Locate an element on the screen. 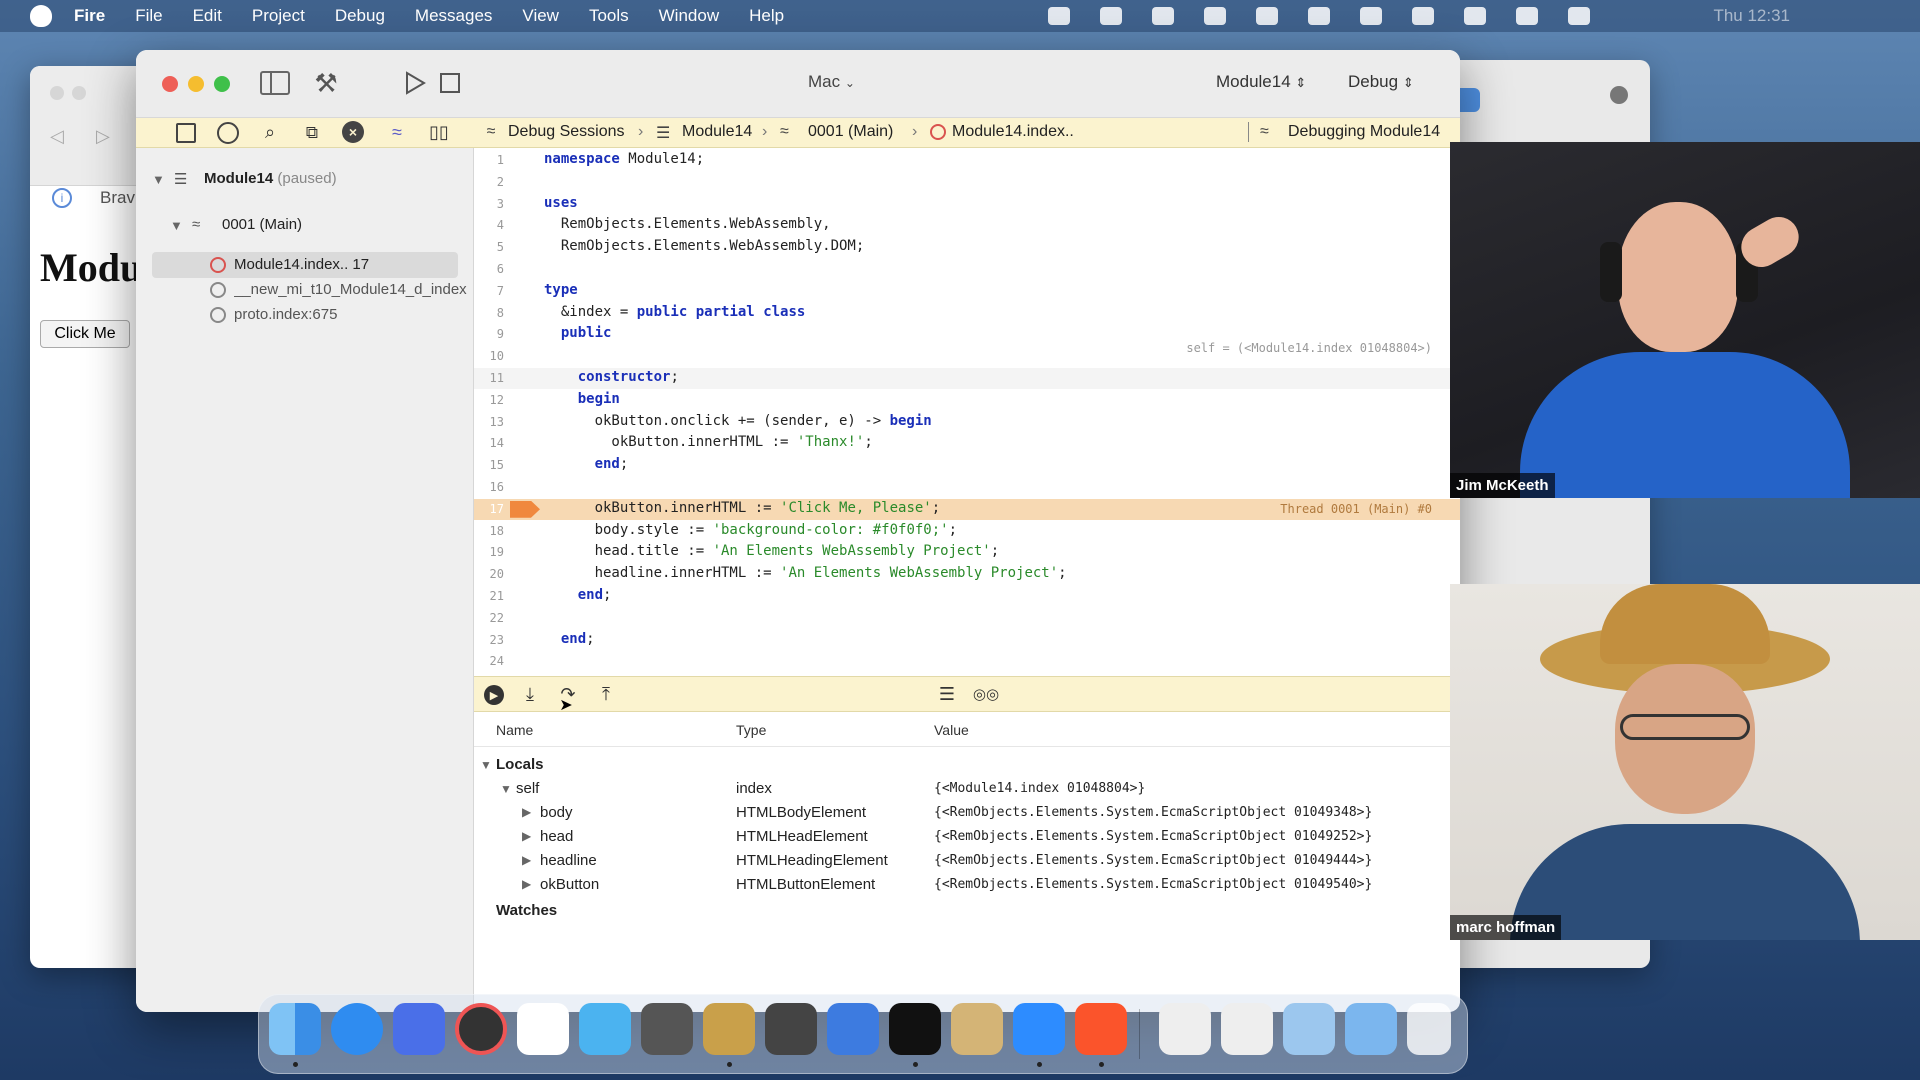  code-line: 2 is located at coordinates (967, 182).